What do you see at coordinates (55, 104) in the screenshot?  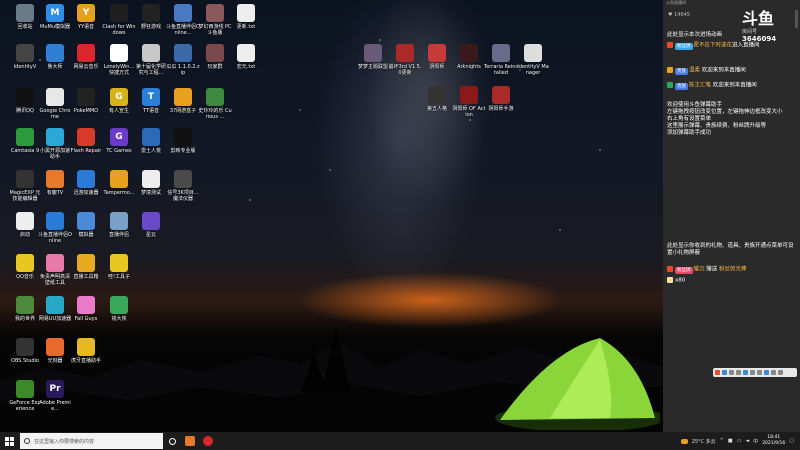 I see `desktop-shortcut: Google Chrome` at bounding box center [55, 104].